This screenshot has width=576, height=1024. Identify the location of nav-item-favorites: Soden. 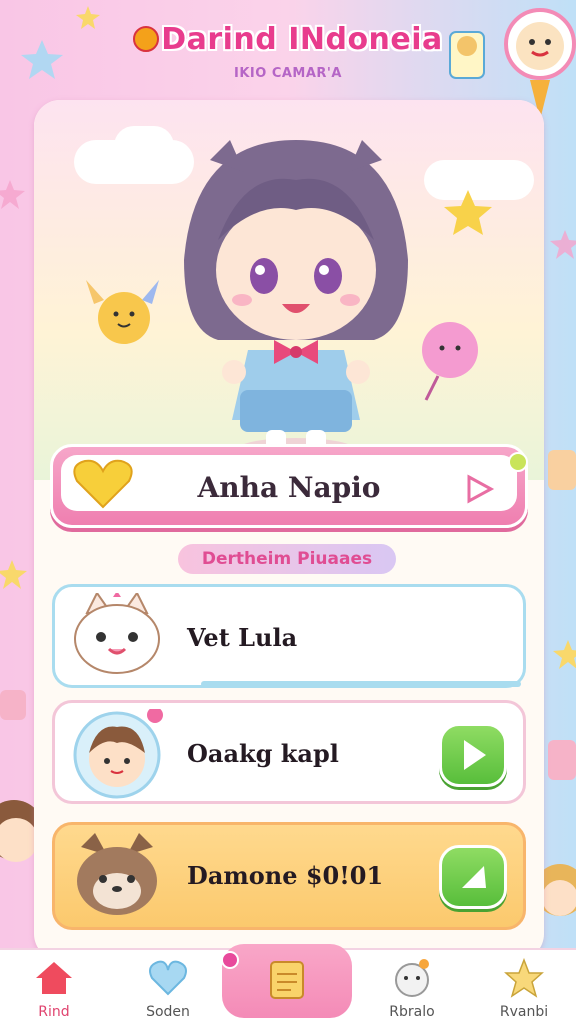
(168, 987).